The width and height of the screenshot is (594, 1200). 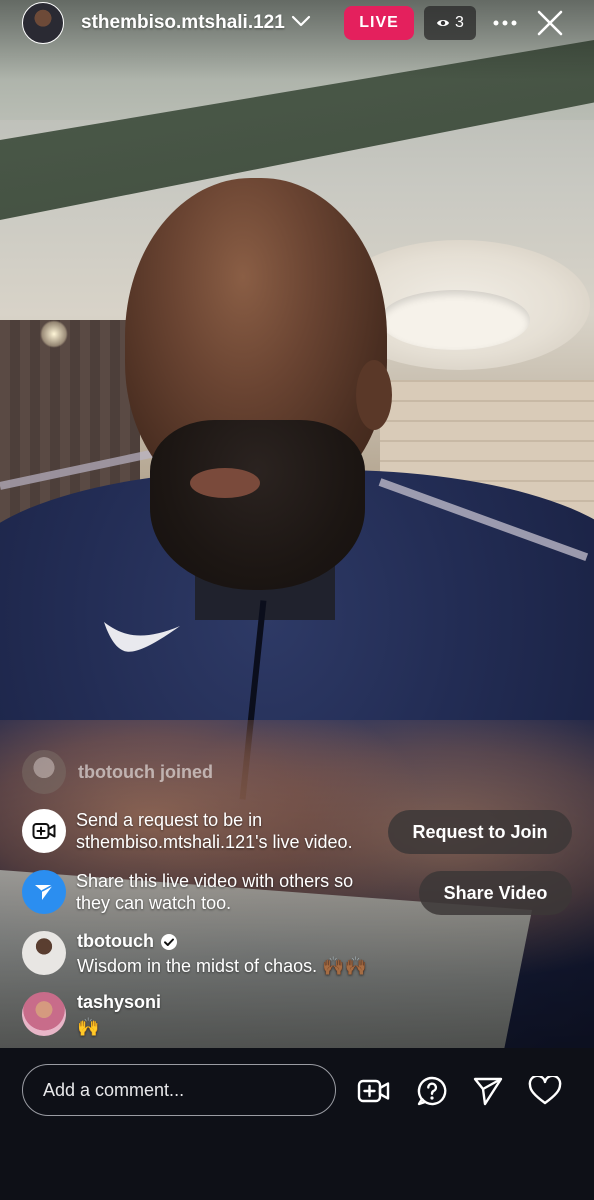 I want to click on share-icon-badge, so click(x=44, y=892).